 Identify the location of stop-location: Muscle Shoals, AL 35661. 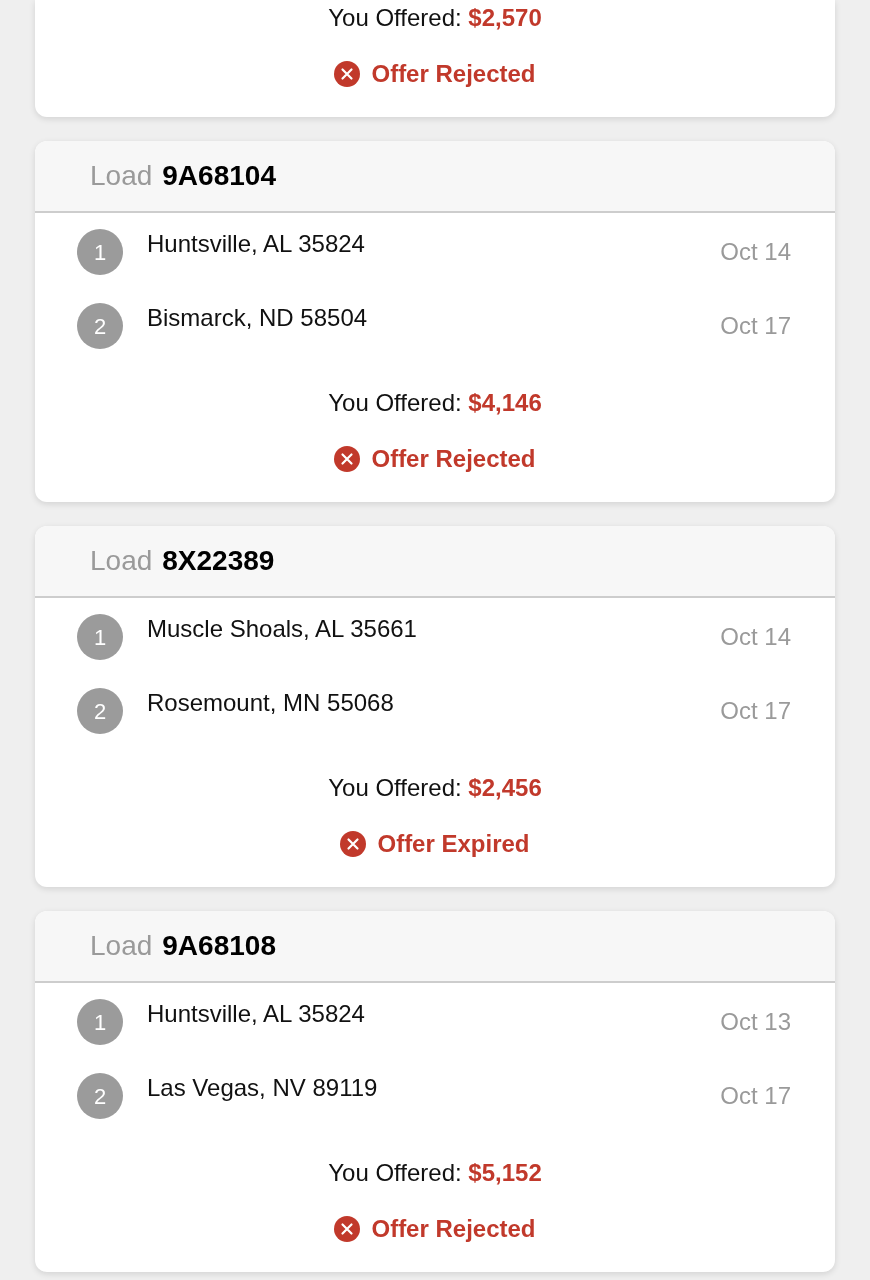
(282, 629).